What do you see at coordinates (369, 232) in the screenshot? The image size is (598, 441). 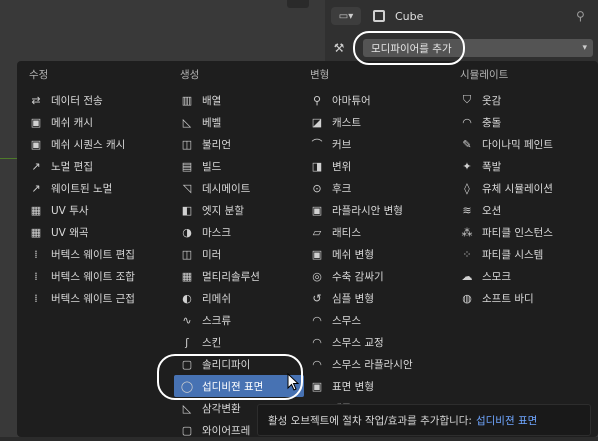 I see `menu-item: ▱ 래티스` at bounding box center [369, 232].